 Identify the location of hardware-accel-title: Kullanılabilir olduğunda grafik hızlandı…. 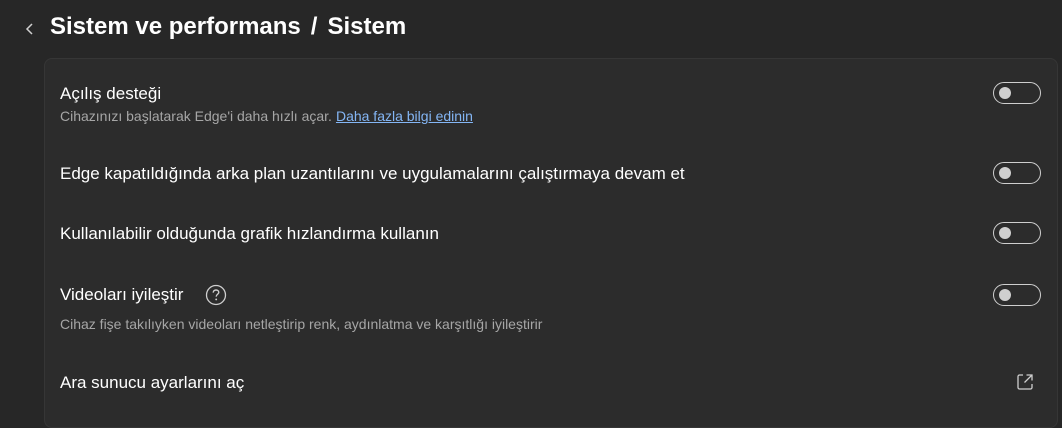
(249, 233).